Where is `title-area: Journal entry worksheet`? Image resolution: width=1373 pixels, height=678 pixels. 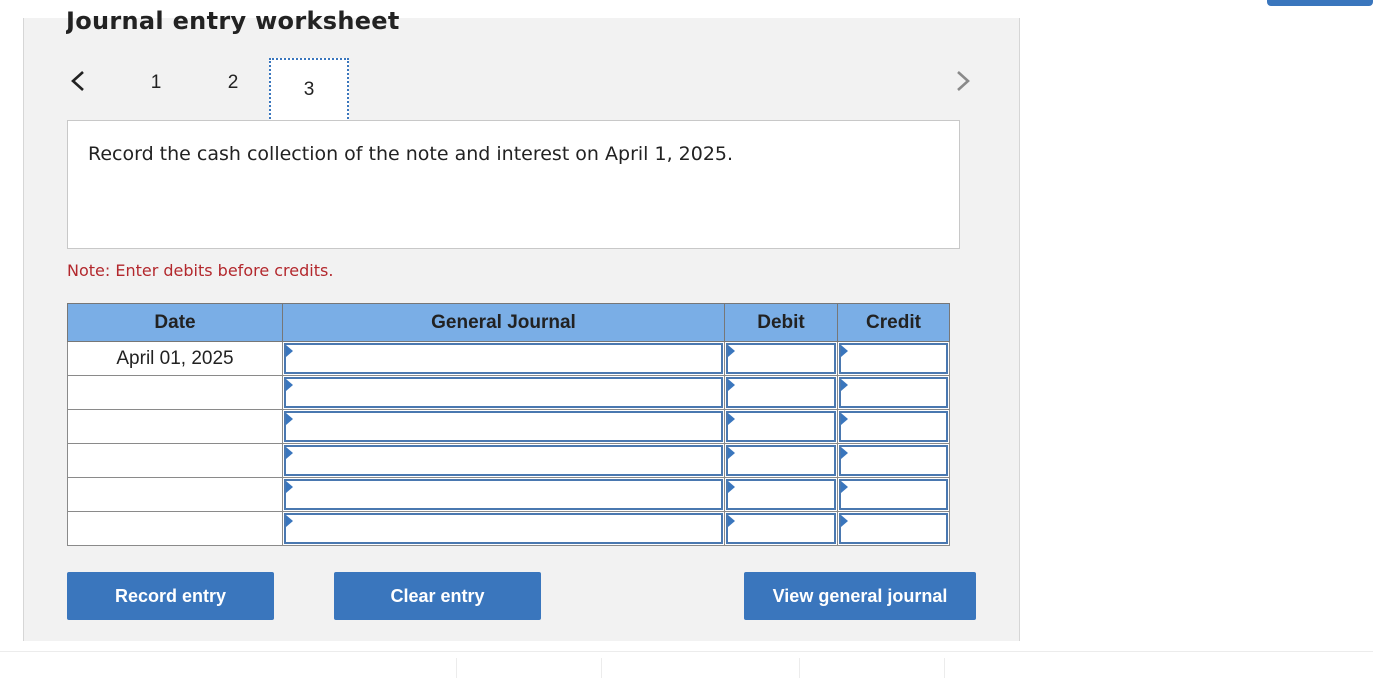 title-area: Journal entry worksheet is located at coordinates (686, 19).